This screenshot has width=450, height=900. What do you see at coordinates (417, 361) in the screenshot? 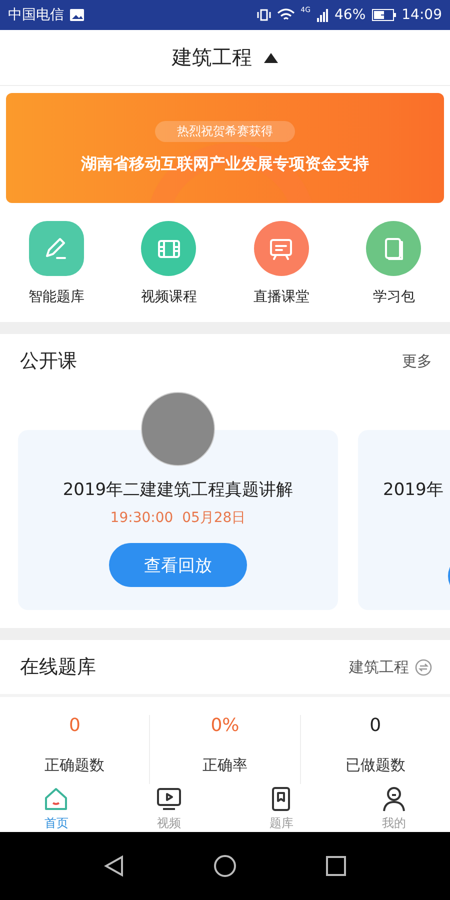
I see `more-link: 更多` at bounding box center [417, 361].